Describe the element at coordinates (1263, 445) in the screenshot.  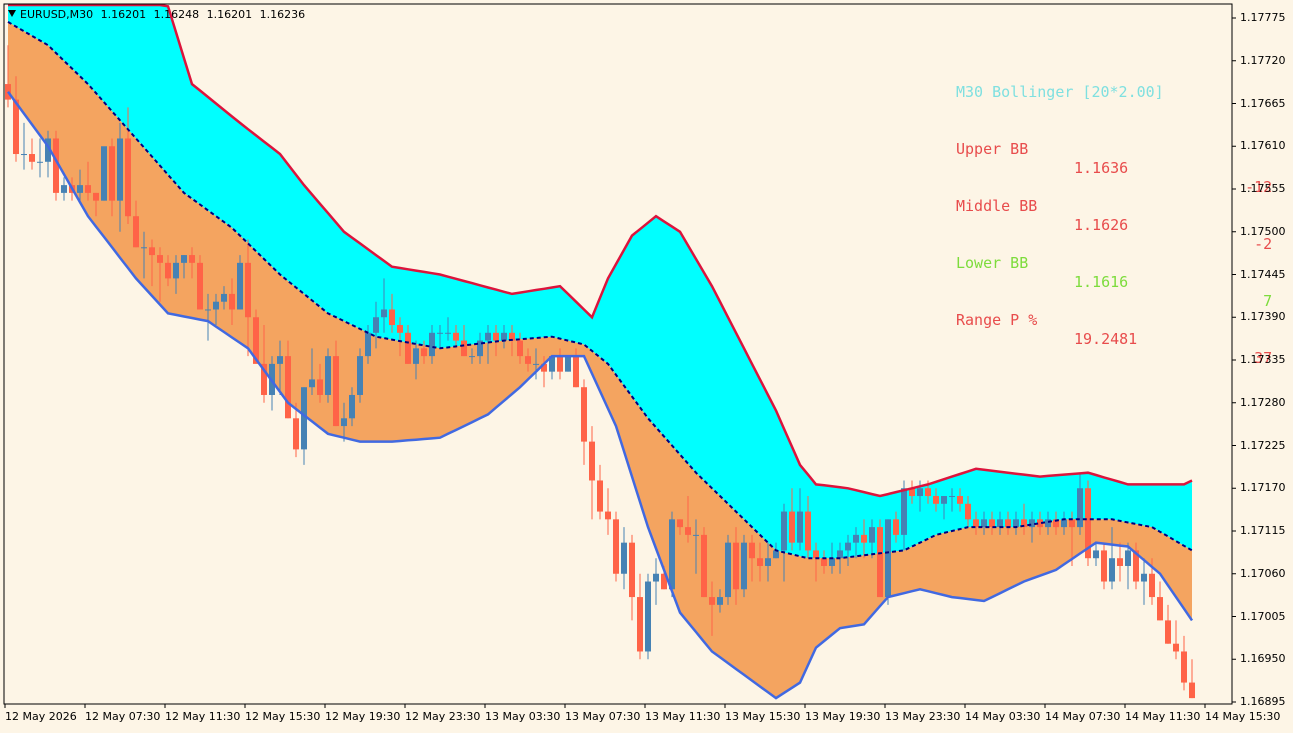
I see `price-label: 1.17225` at that location.